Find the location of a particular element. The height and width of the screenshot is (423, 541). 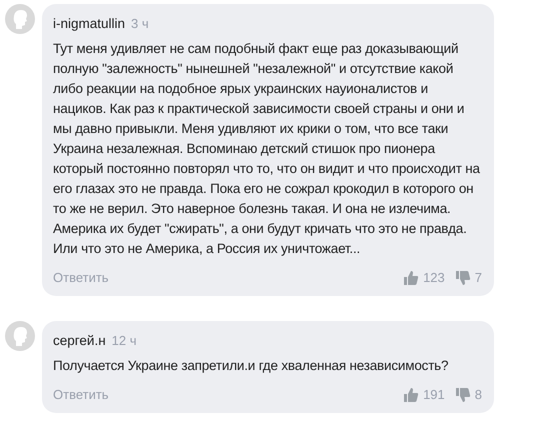

like-count: 191 is located at coordinates (434, 395).